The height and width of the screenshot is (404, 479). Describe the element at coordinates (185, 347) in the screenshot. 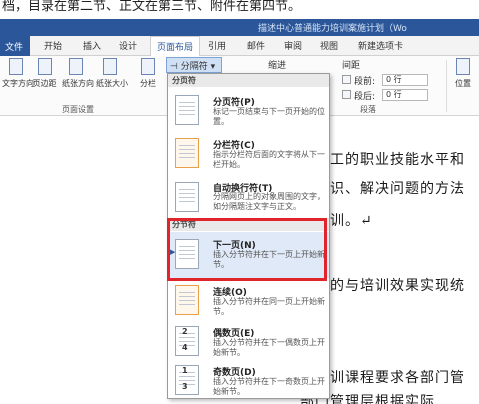

I see `even-page-number: 4` at that location.